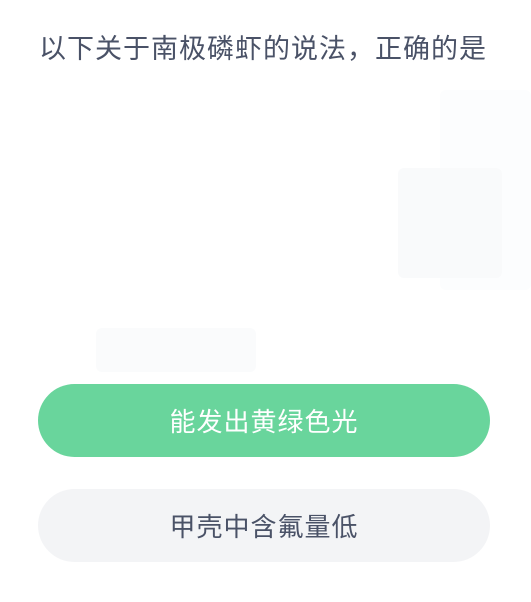 Image resolution: width=531 pixels, height=602 pixels. Describe the element at coordinates (264, 423) in the screenshot. I see `answer-option-1-label: 能发出黄绿色光` at that location.